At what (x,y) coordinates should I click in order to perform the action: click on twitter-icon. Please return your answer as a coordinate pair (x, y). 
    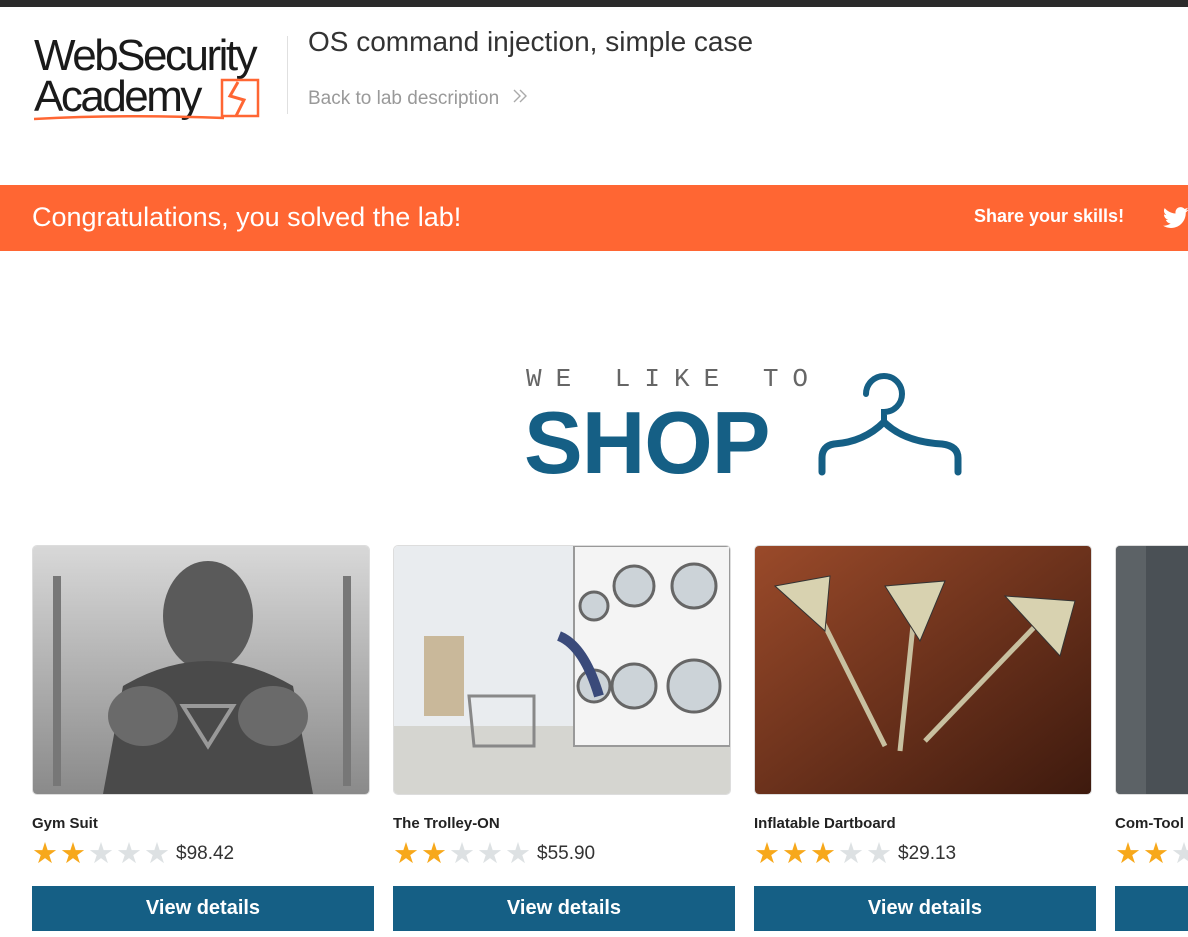
    Looking at the image, I should click on (1175, 218).